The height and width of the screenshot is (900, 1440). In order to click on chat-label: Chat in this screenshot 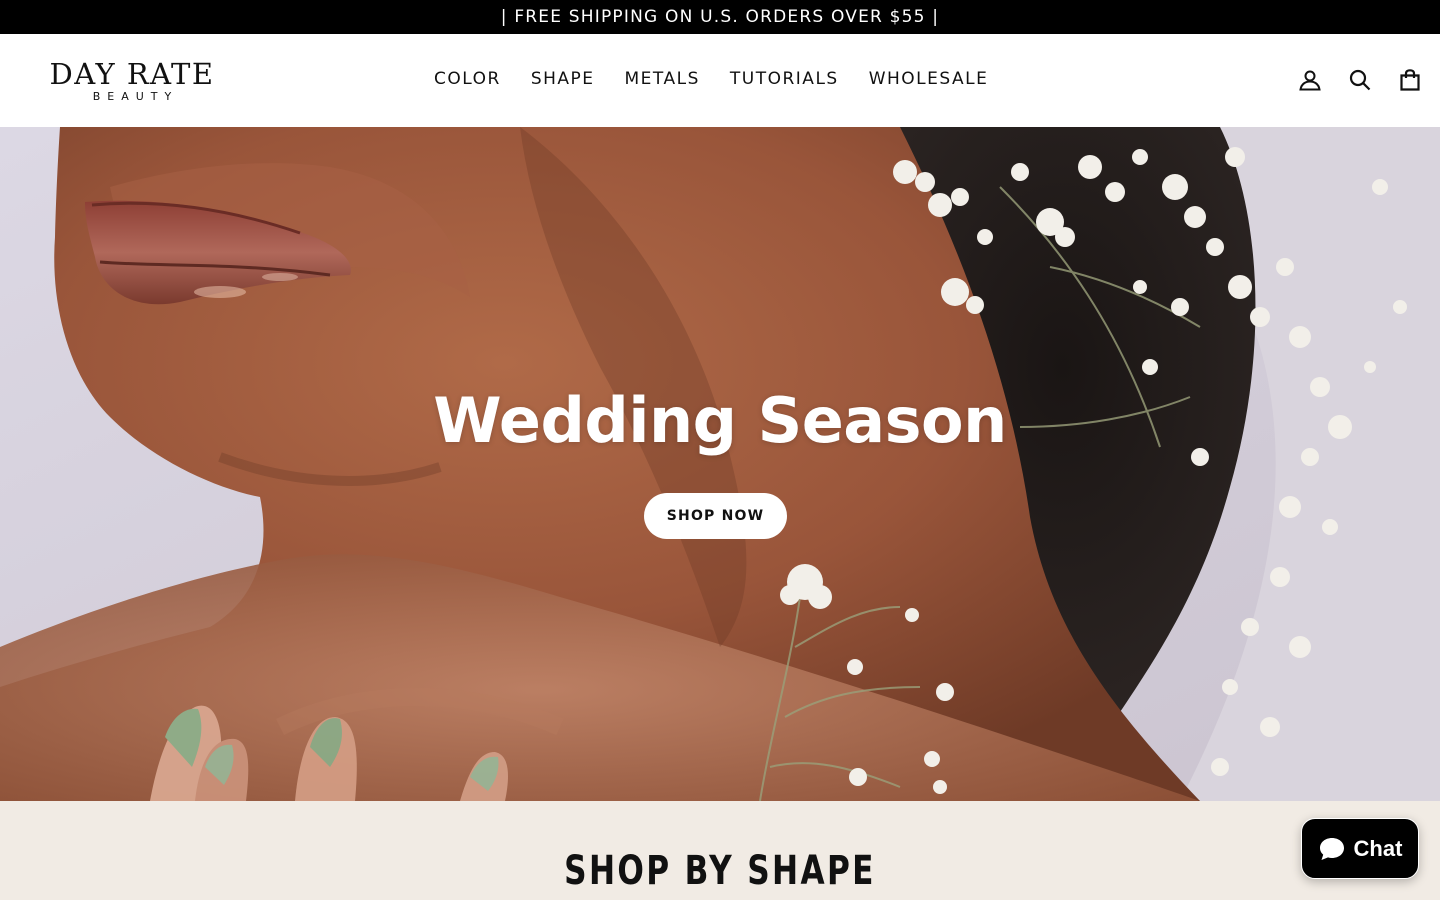, I will do `click(1378, 848)`.